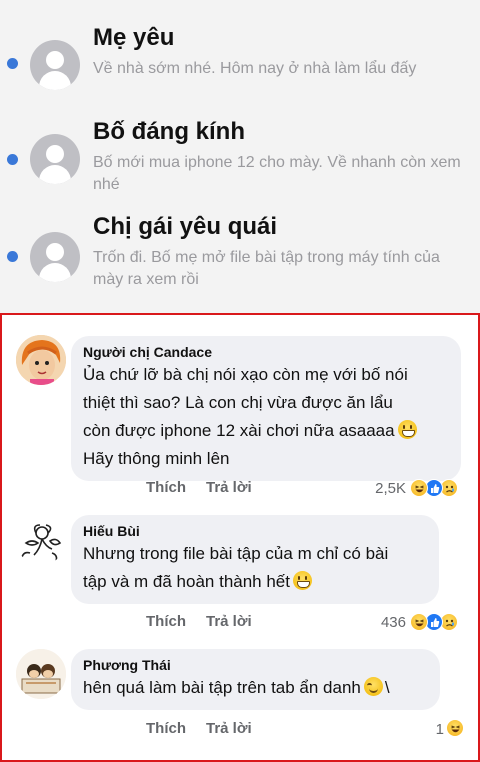 This screenshot has height=762, width=480. Describe the element at coordinates (385, 622) in the screenshot. I see `reaction-count: 436` at that location.